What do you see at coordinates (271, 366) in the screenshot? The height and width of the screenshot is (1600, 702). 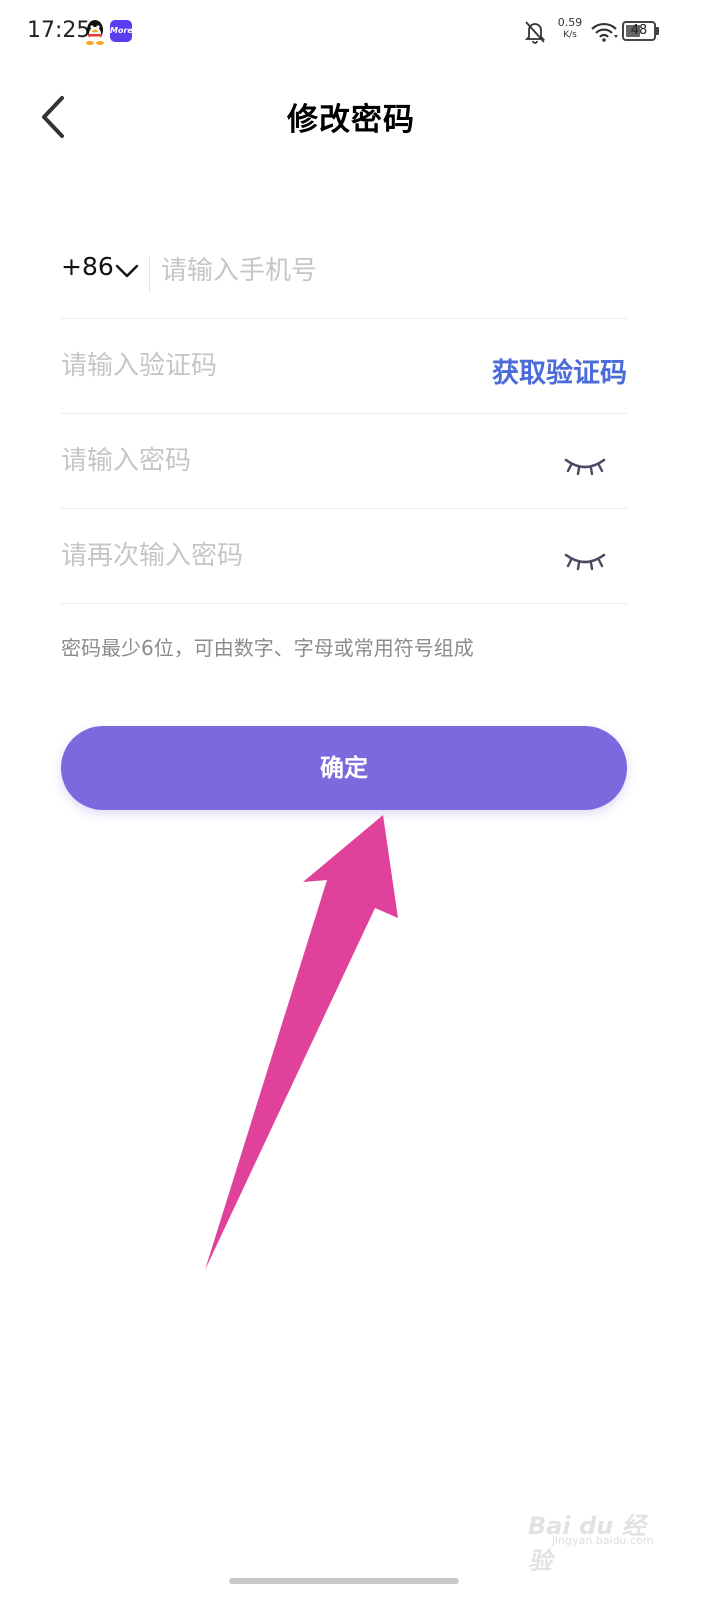 I see `verification-code-input` at bounding box center [271, 366].